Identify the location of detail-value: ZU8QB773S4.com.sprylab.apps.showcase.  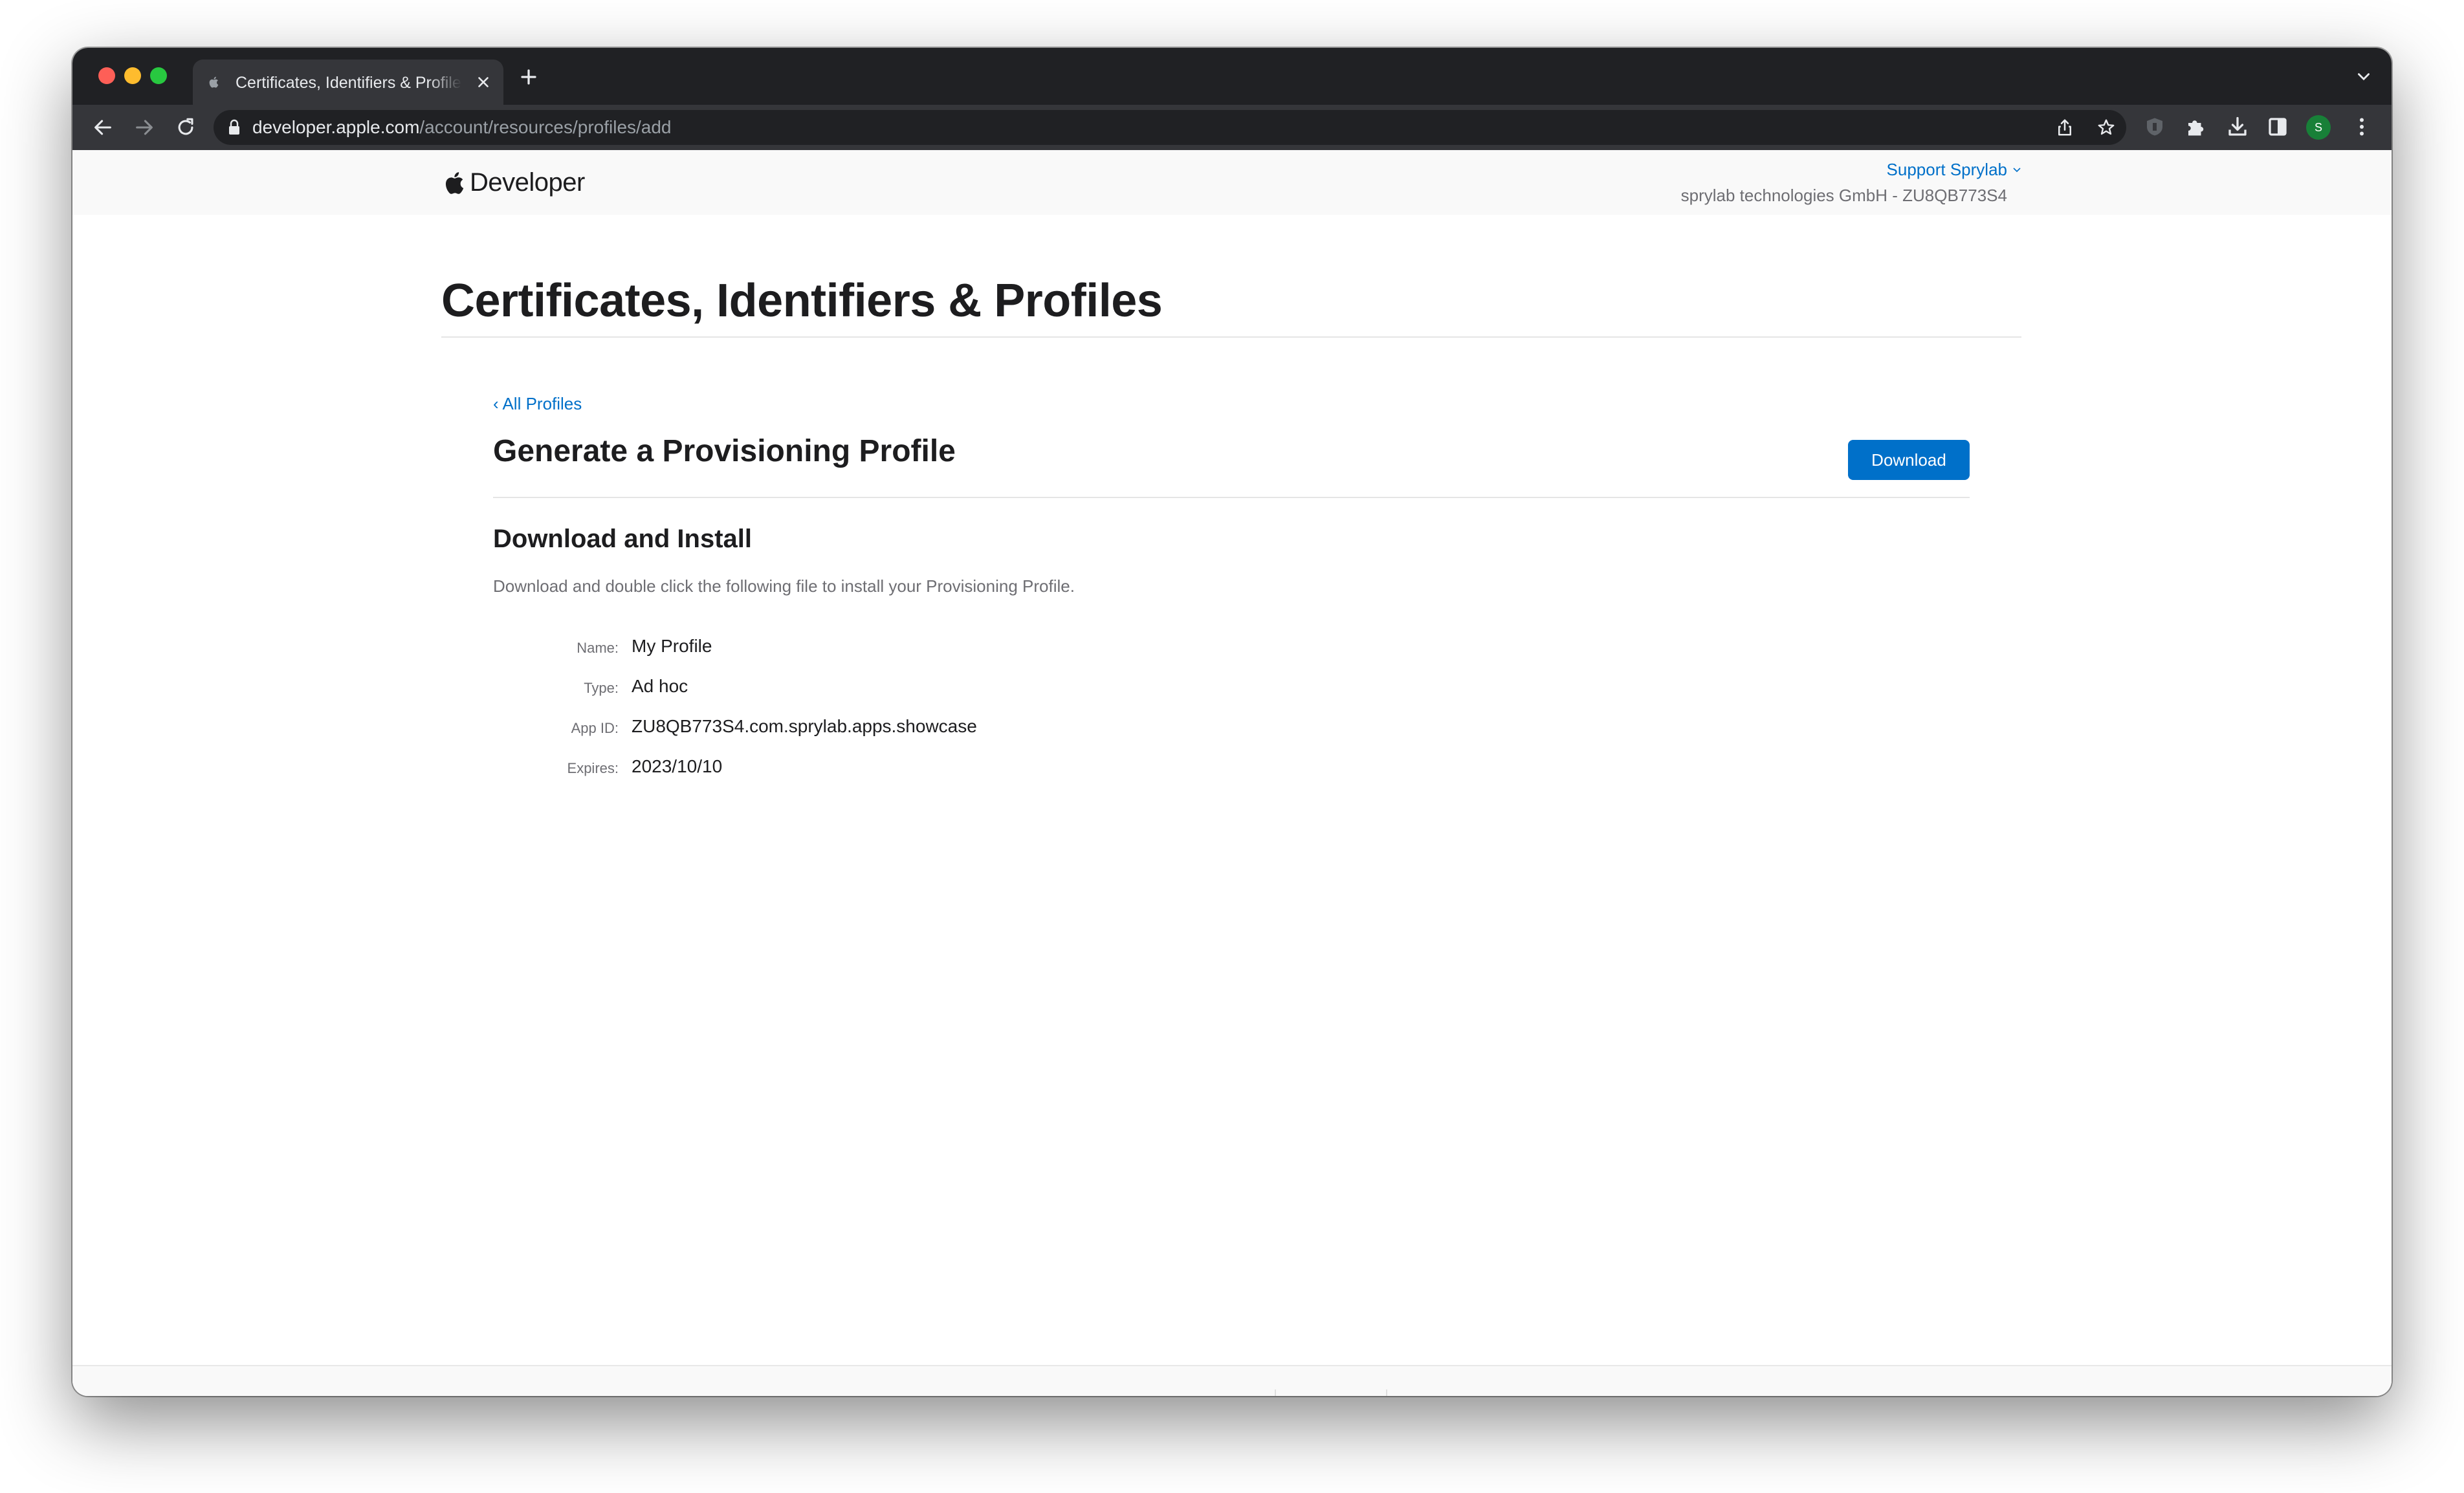
(804, 726).